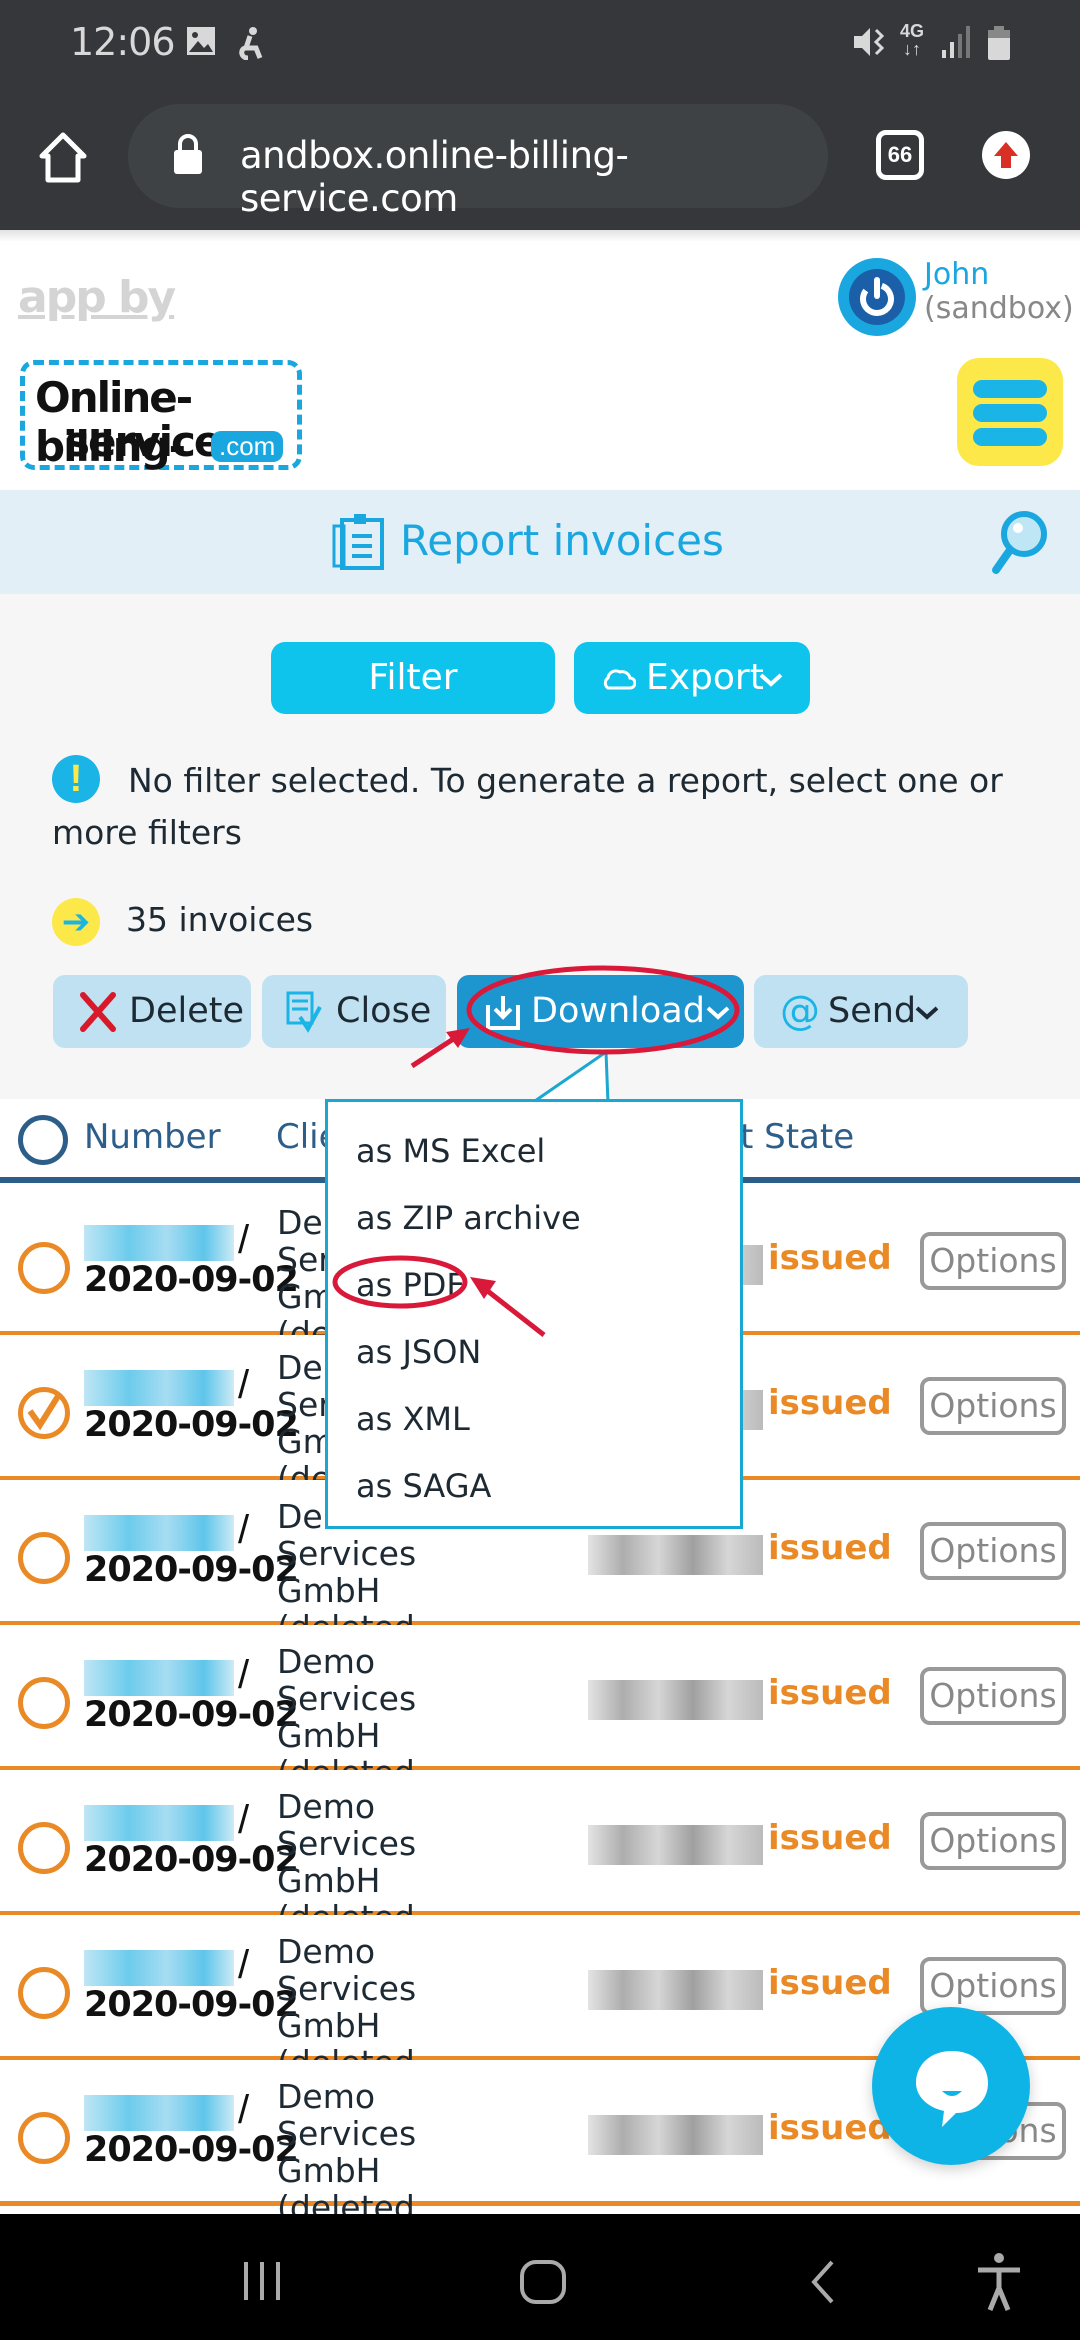  I want to click on tab-switcher-button: 66, so click(900, 155).